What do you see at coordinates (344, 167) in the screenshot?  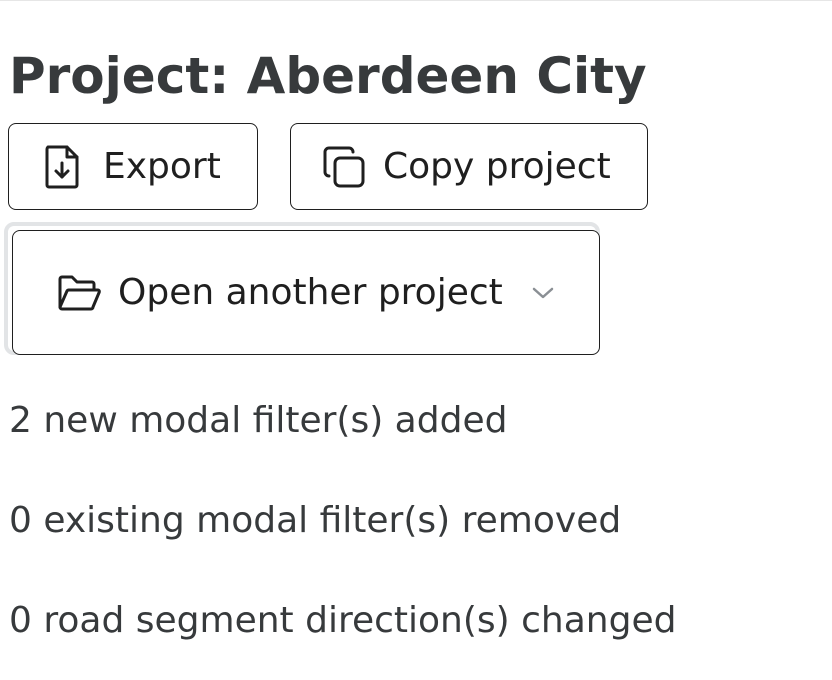 I see `copy-icon` at bounding box center [344, 167].